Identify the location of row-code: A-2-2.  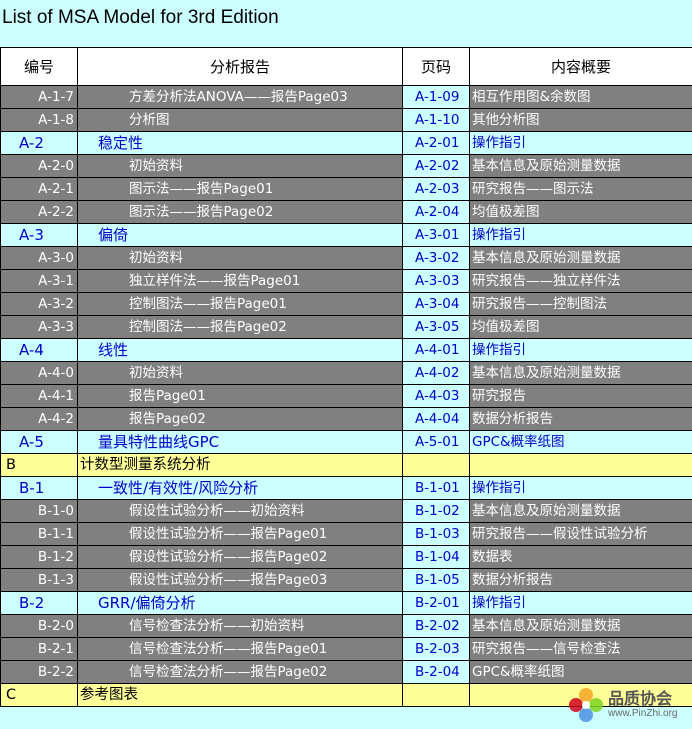
(39, 212).